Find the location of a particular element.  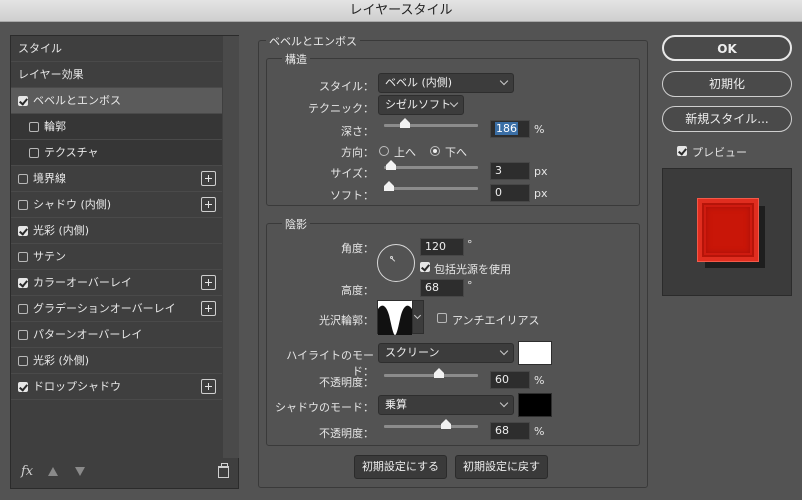

highlight-opacity-slider is located at coordinates (431, 373).